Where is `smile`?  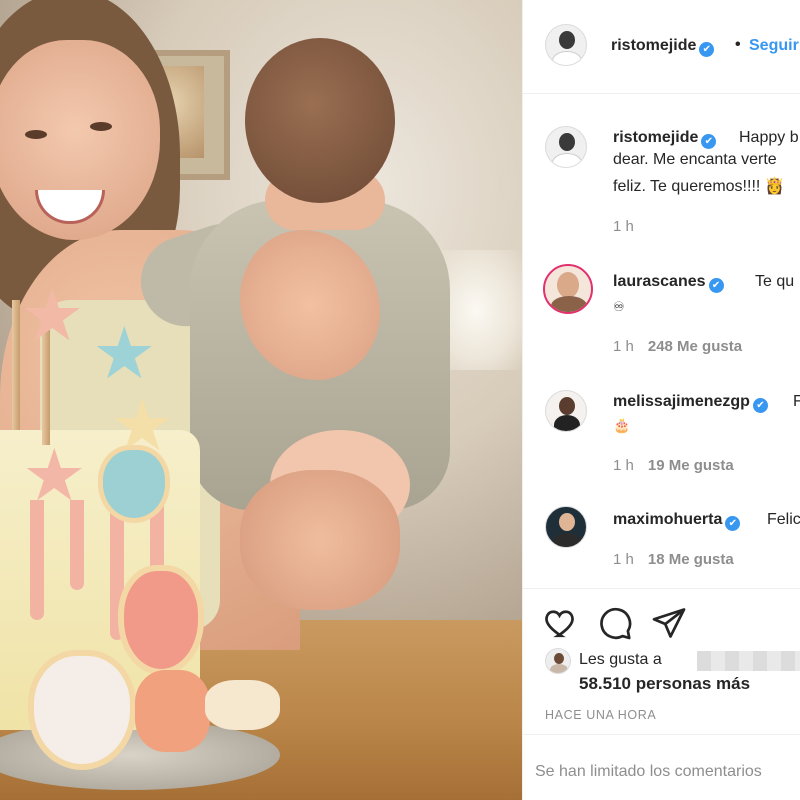 smile is located at coordinates (70, 207).